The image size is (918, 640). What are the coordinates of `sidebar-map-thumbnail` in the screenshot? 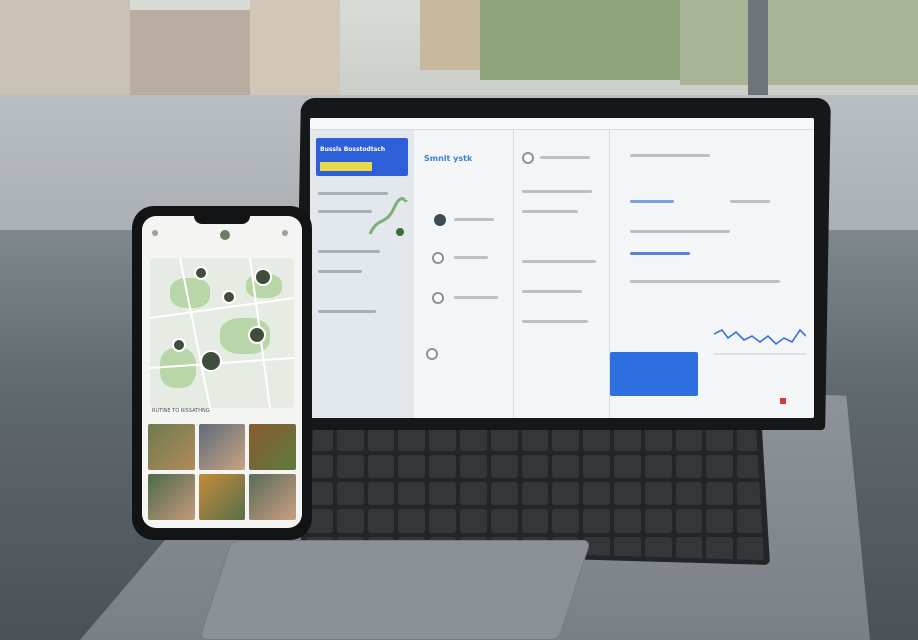 It's located at (388, 216).